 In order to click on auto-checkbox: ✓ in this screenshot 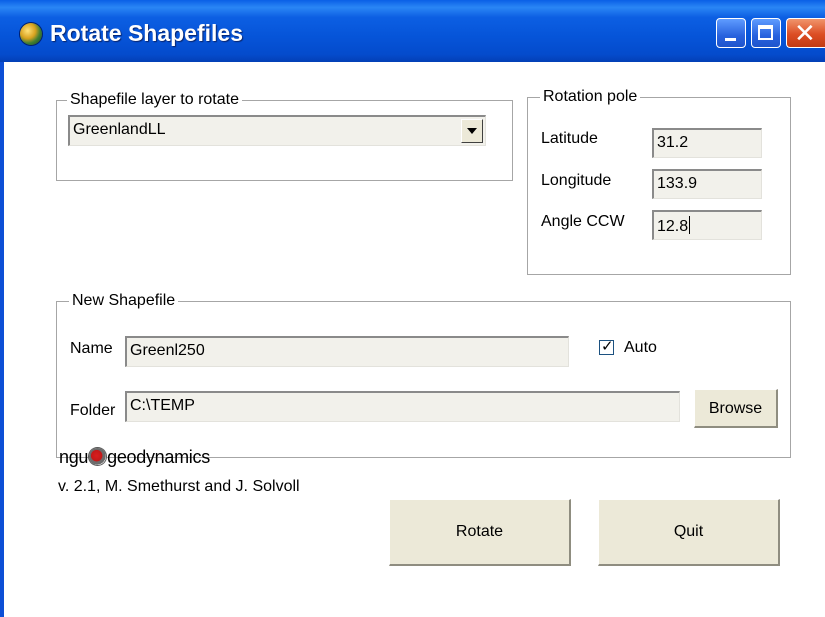, I will do `click(606, 346)`.